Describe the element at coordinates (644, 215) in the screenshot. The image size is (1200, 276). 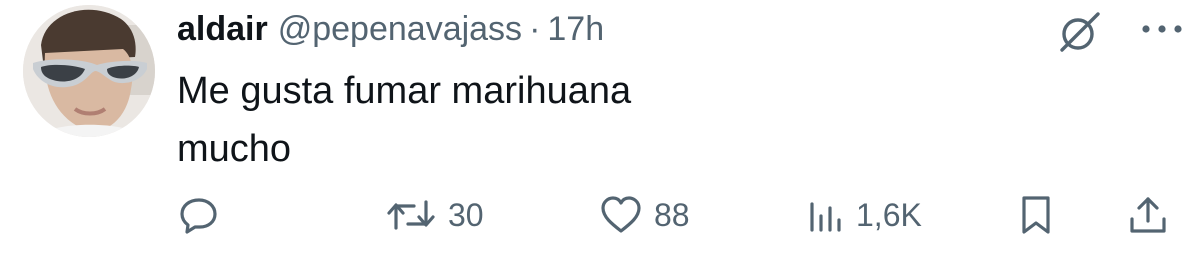
I see `like-button: 88` at that location.